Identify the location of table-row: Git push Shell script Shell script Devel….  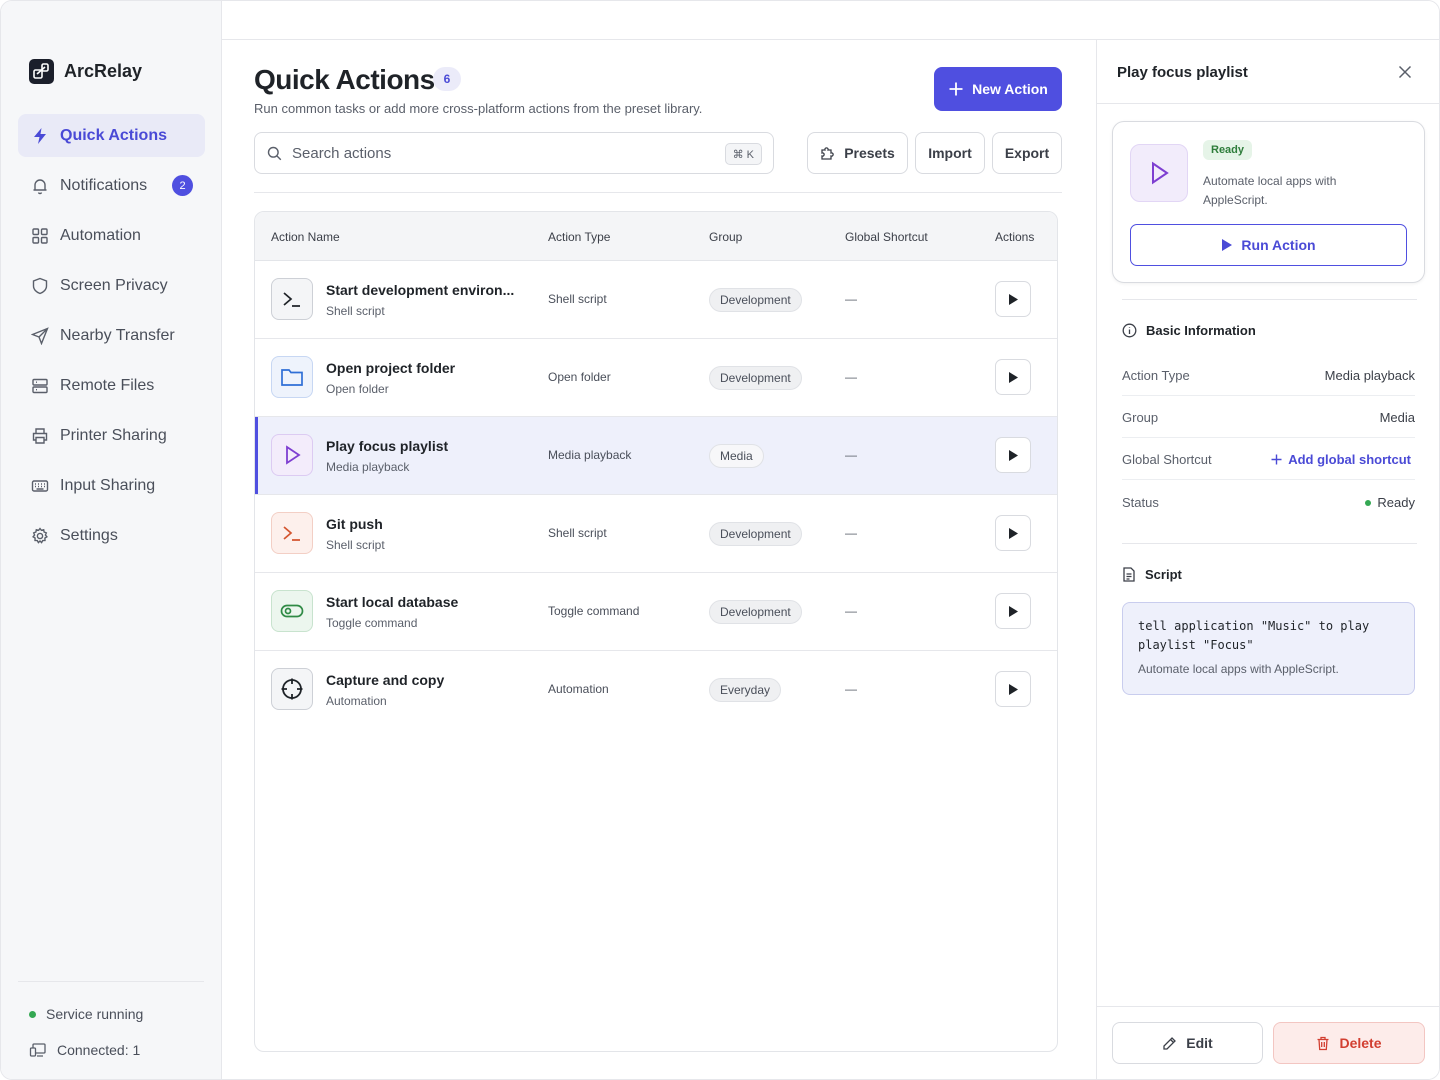
(656, 534).